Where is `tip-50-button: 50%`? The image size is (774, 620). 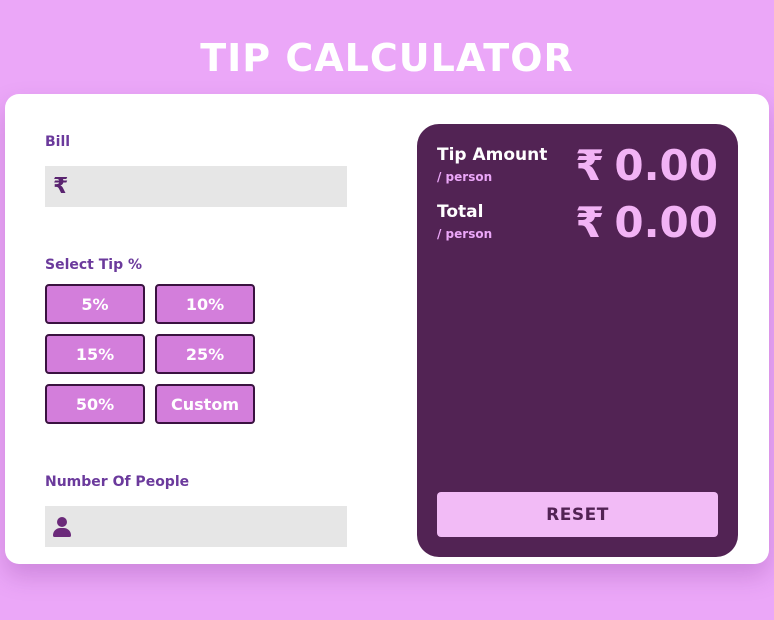 tip-50-button: 50% is located at coordinates (95, 404).